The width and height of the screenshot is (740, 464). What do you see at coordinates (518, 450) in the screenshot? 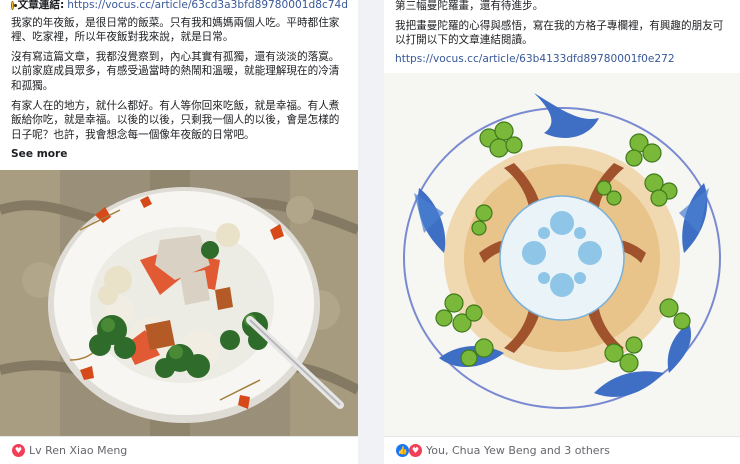
I see `right-reactions-text: You, Chua Yew Beng and 3 others` at bounding box center [518, 450].